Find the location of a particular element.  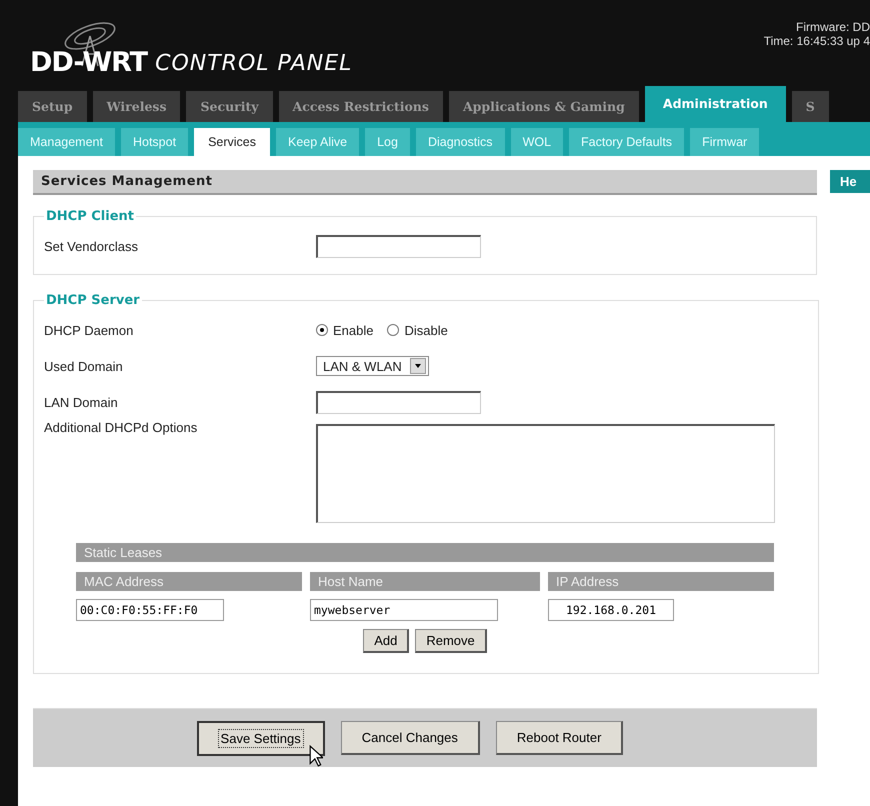

sub-tab: Firmwar is located at coordinates (725, 142).